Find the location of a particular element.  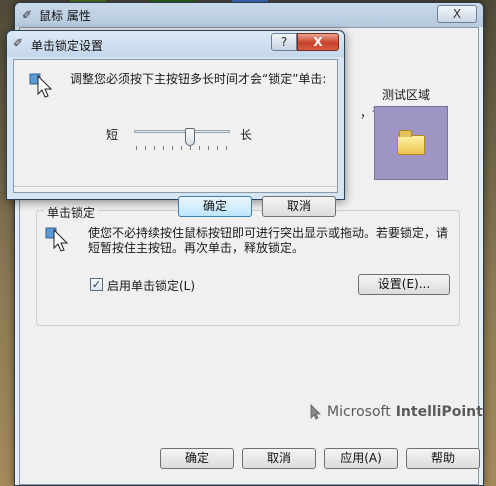

slider-track is located at coordinates (182, 137).